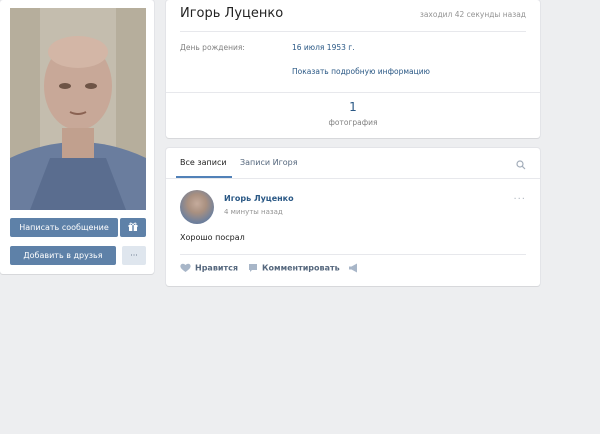 The height and width of the screenshot is (434, 600). Describe the element at coordinates (212, 47) in the screenshot. I see `birthday-label: День рождения:` at that location.